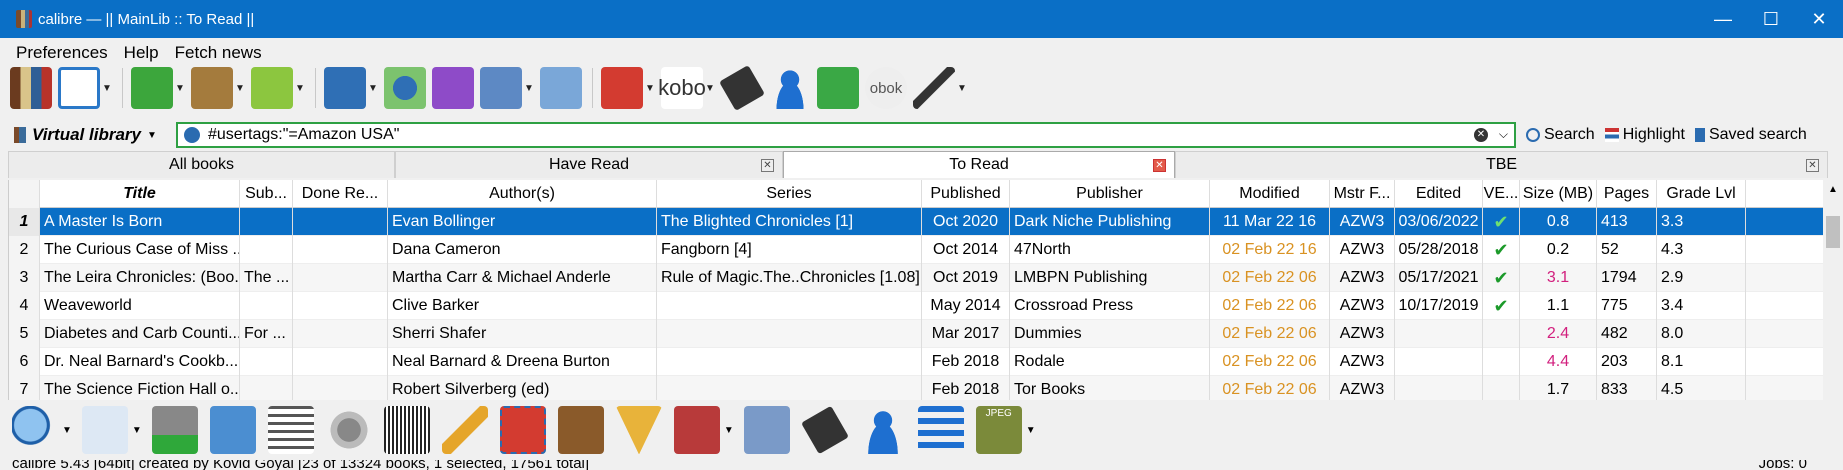  What do you see at coordinates (846, 135) in the screenshot?
I see `search-input: #usertags:"=Amazon USA" ✕ ⌵` at bounding box center [846, 135].